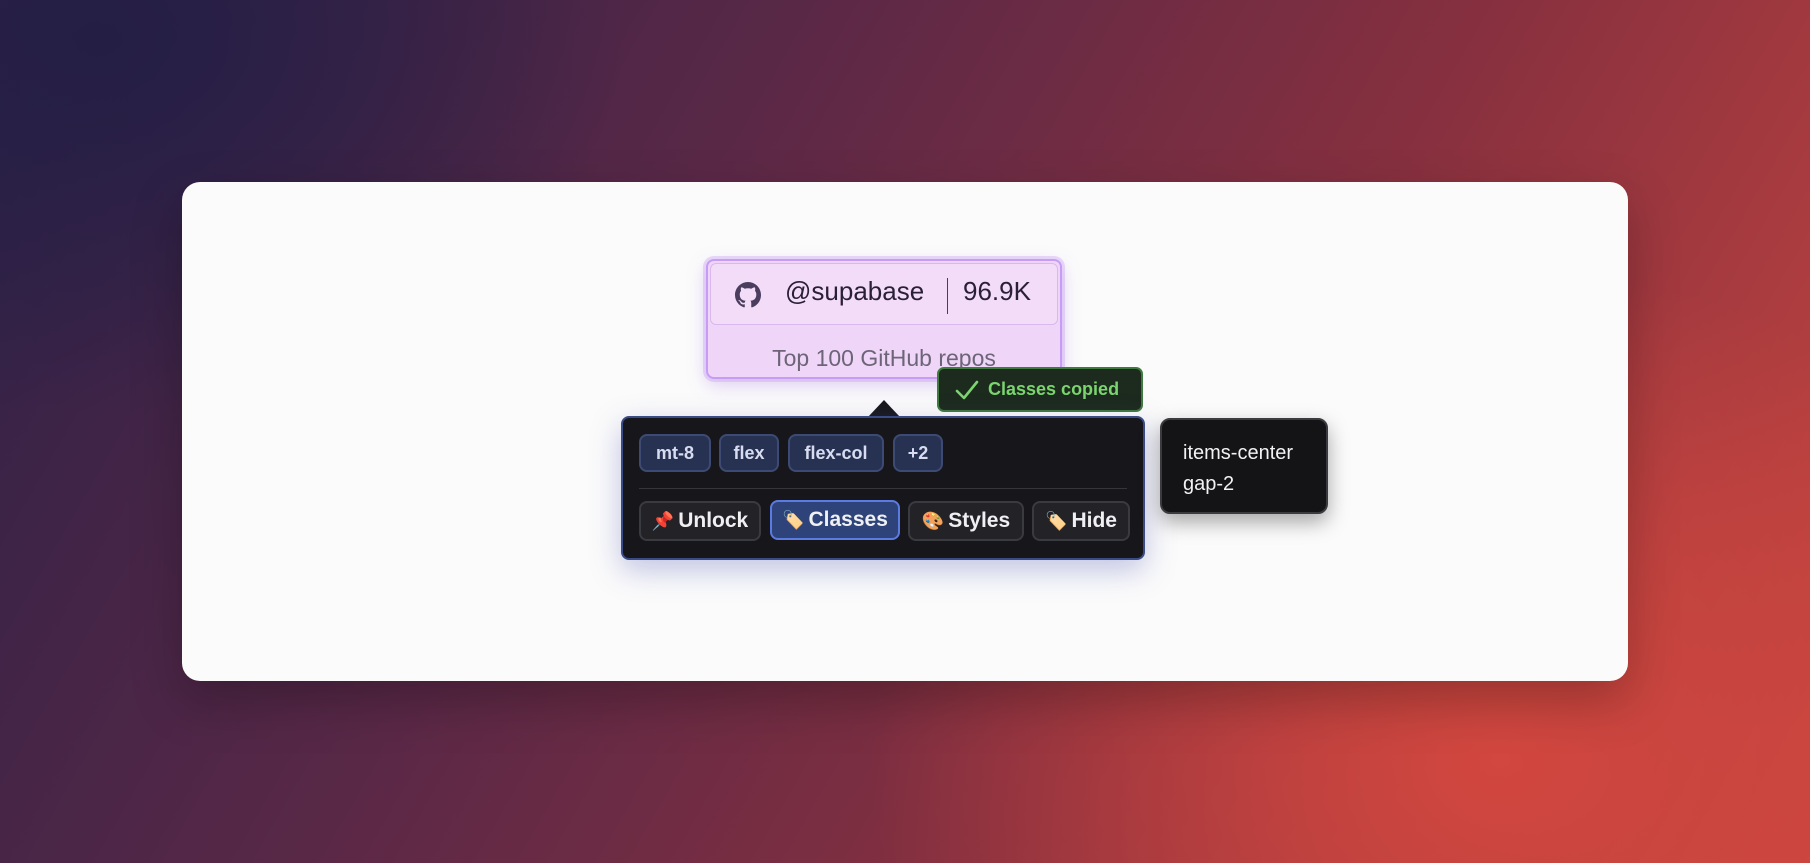 Image resolution: width=1810 pixels, height=863 pixels. I want to click on classes-tooltip: items-center gap-2, so click(1244, 466).